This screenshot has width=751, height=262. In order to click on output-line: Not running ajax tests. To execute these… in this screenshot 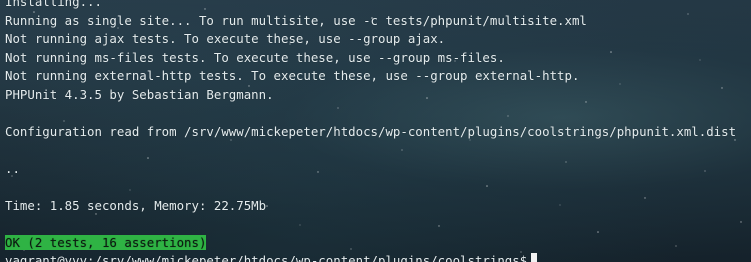, I will do `click(225, 38)`.